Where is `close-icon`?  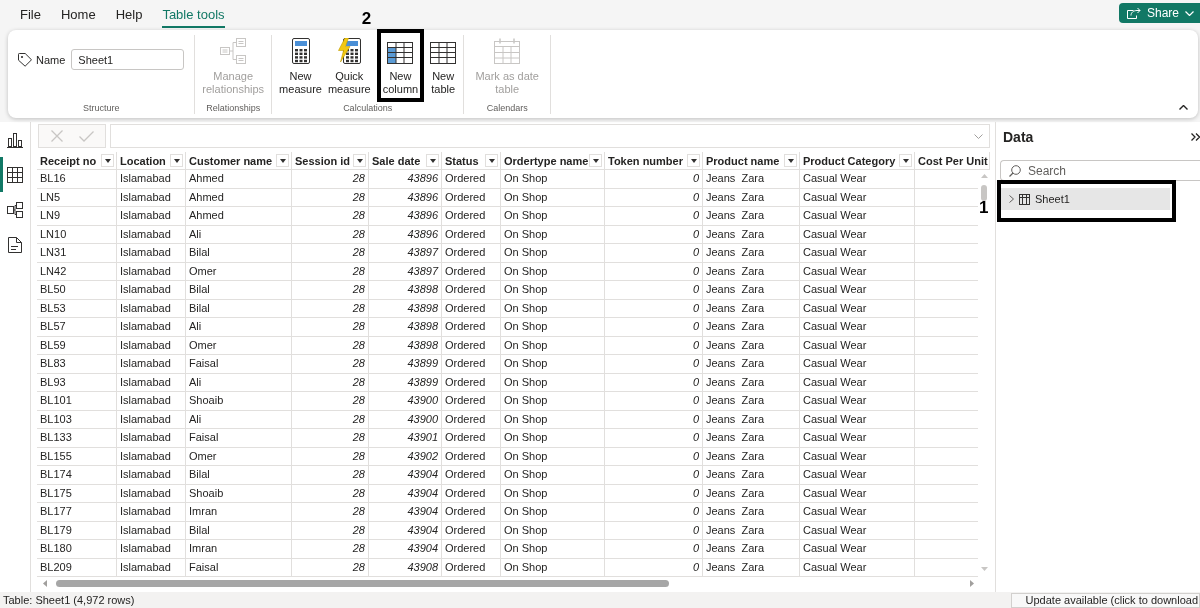
close-icon is located at coordinates (56, 136).